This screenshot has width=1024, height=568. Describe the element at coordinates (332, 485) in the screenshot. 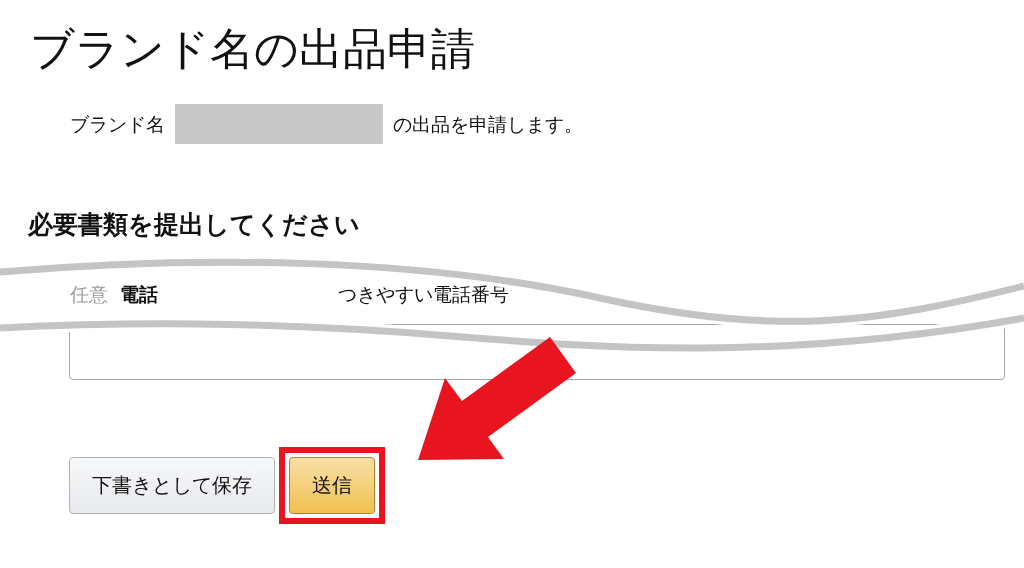

I see `submit-button: 送信` at that location.